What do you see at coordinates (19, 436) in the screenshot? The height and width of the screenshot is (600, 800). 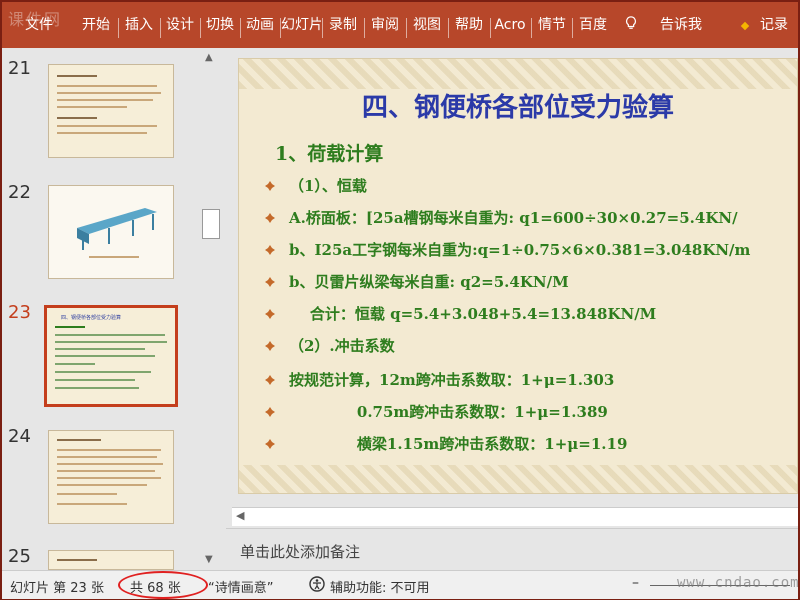 I see `thumb-number-24: 24` at bounding box center [19, 436].